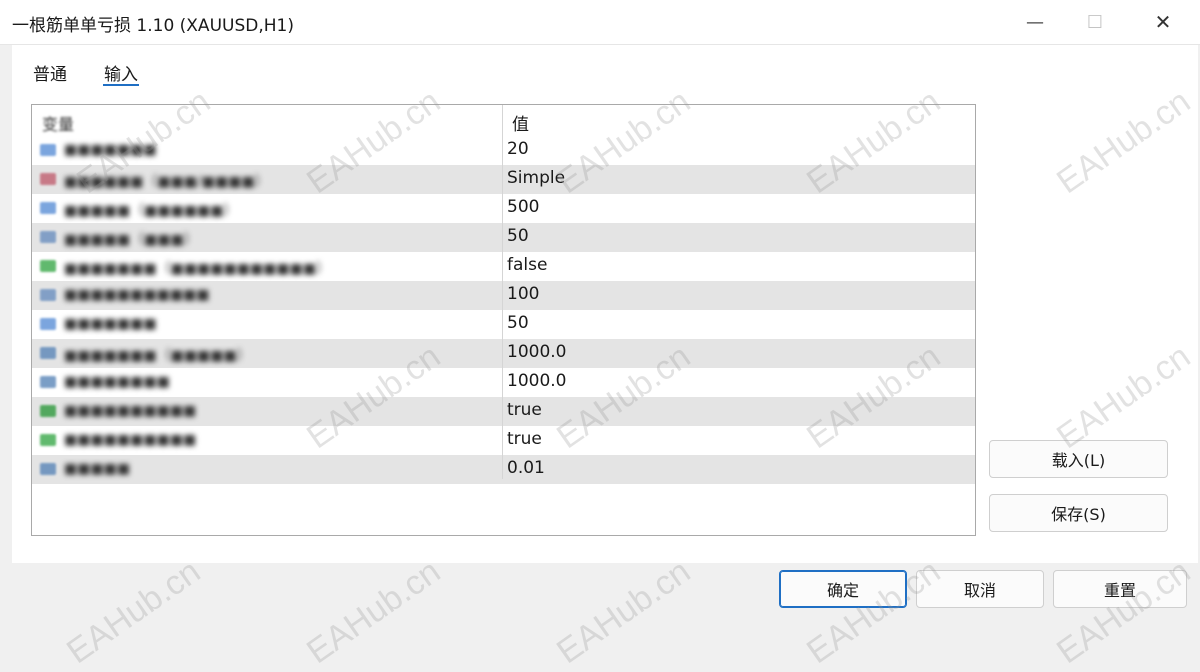 Image resolution: width=1200 pixels, height=672 pixels. I want to click on header-value: 值, so click(520, 122).